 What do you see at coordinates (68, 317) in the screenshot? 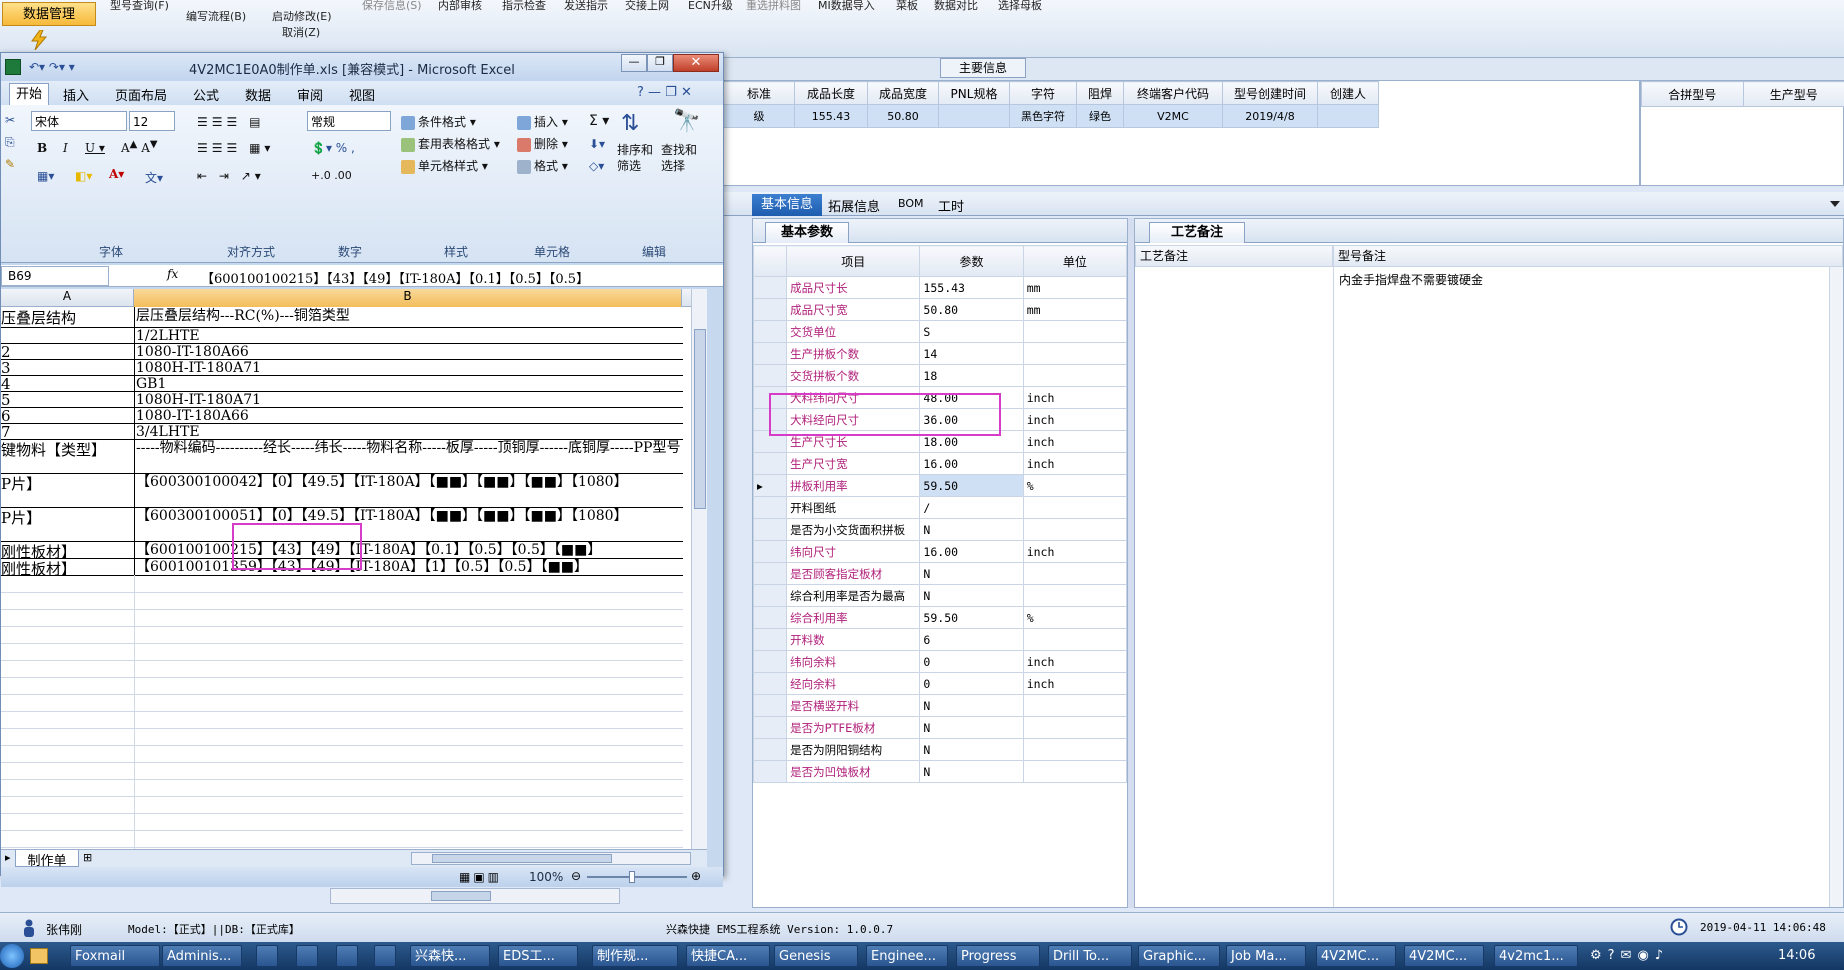
I see `cell-a: 压叠层结构` at bounding box center [68, 317].